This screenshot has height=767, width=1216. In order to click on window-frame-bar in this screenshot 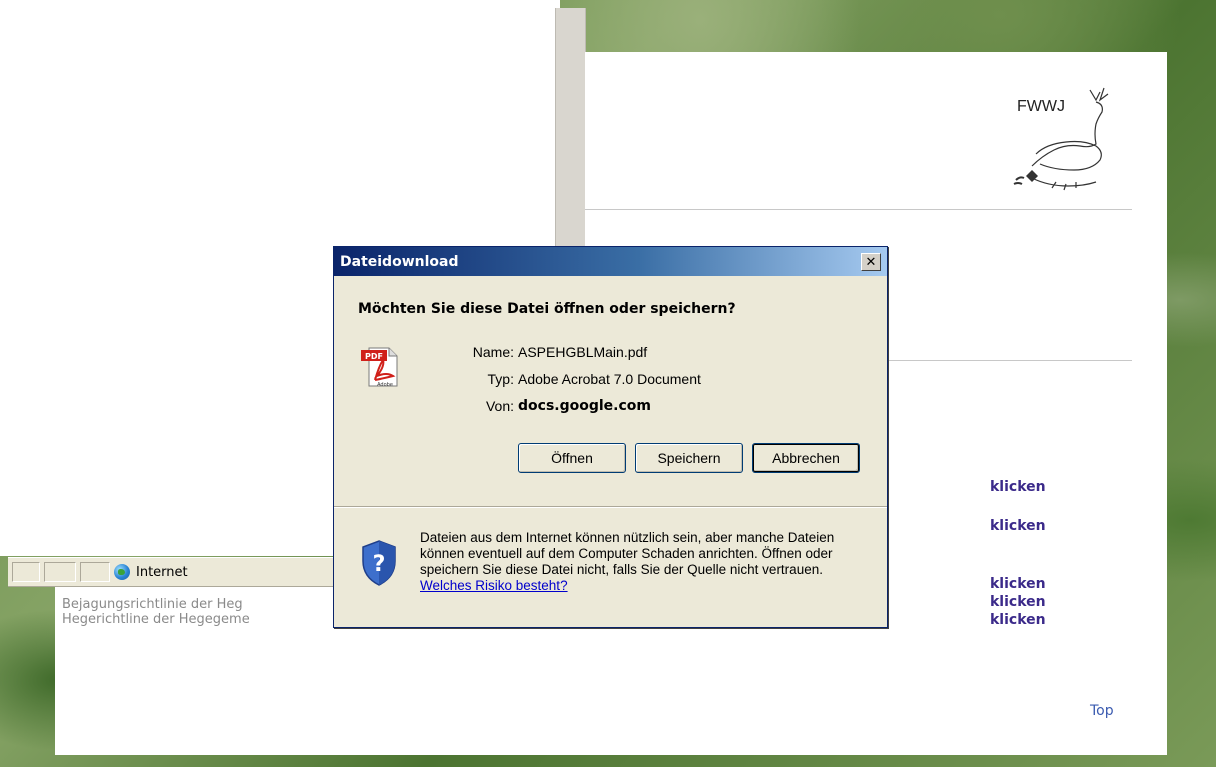, I will do `click(570, 135)`.